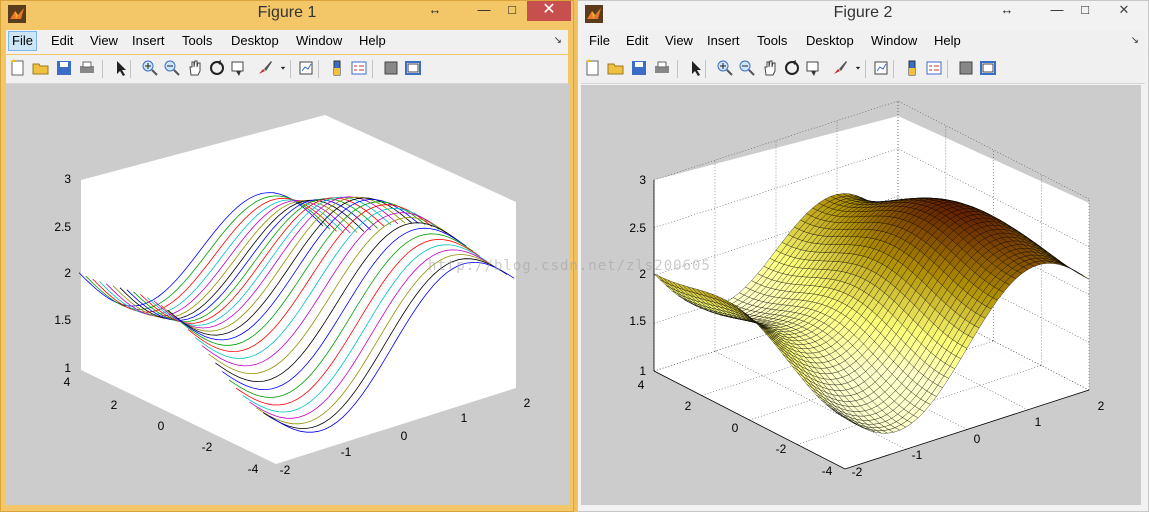 This screenshot has height=512, width=1149. I want to click on y-tick-0: 0, so click(161, 426).